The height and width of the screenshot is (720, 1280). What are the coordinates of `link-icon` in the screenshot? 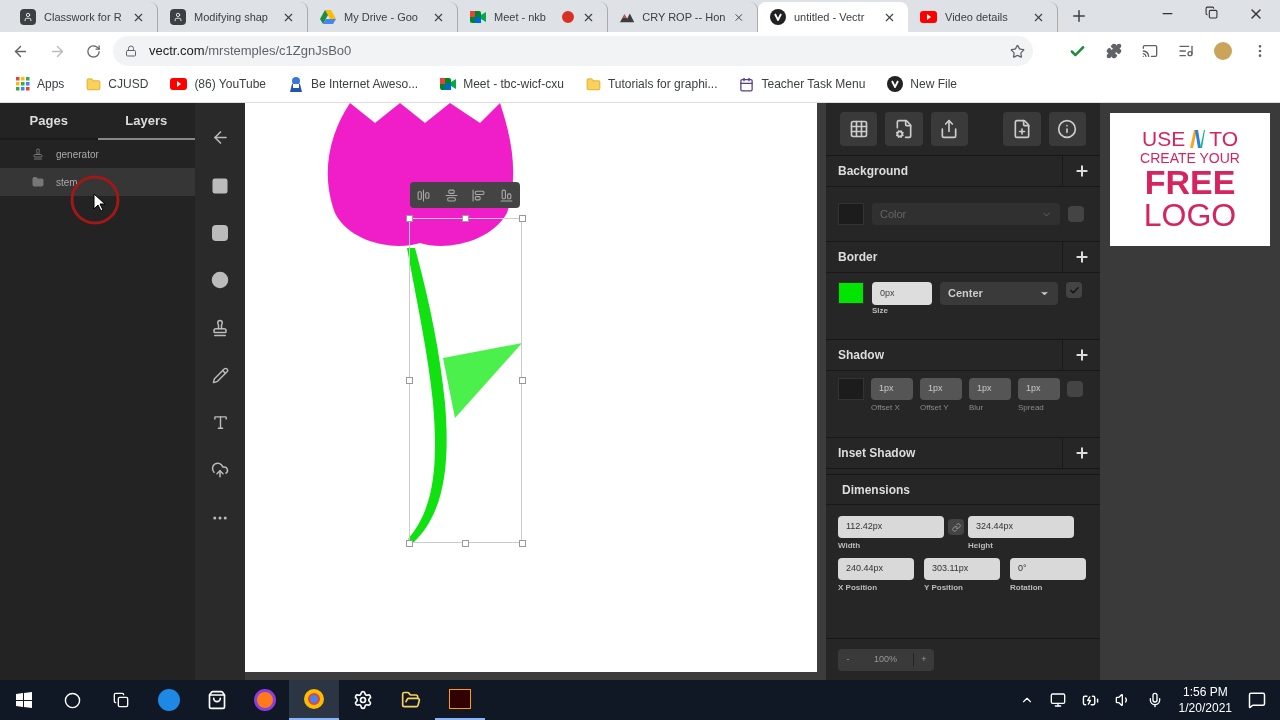 It's located at (956, 527).